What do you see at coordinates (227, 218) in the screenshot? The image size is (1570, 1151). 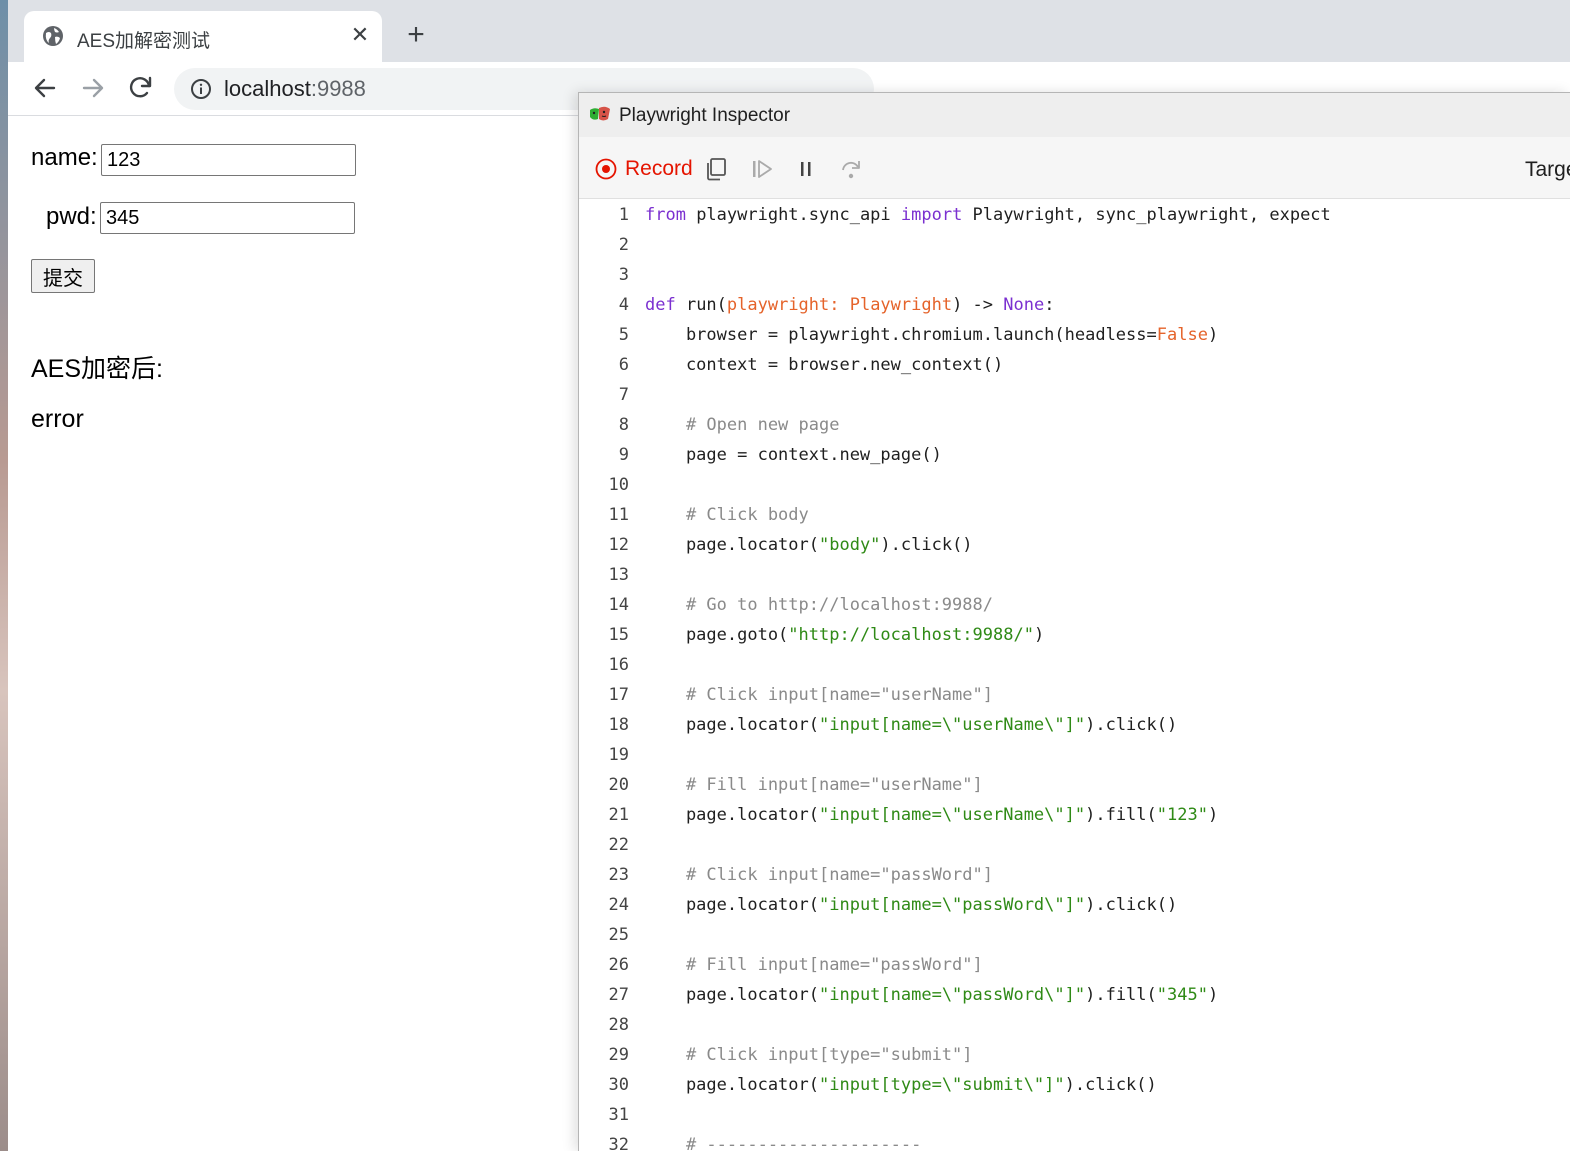 I see `pwd-input` at bounding box center [227, 218].